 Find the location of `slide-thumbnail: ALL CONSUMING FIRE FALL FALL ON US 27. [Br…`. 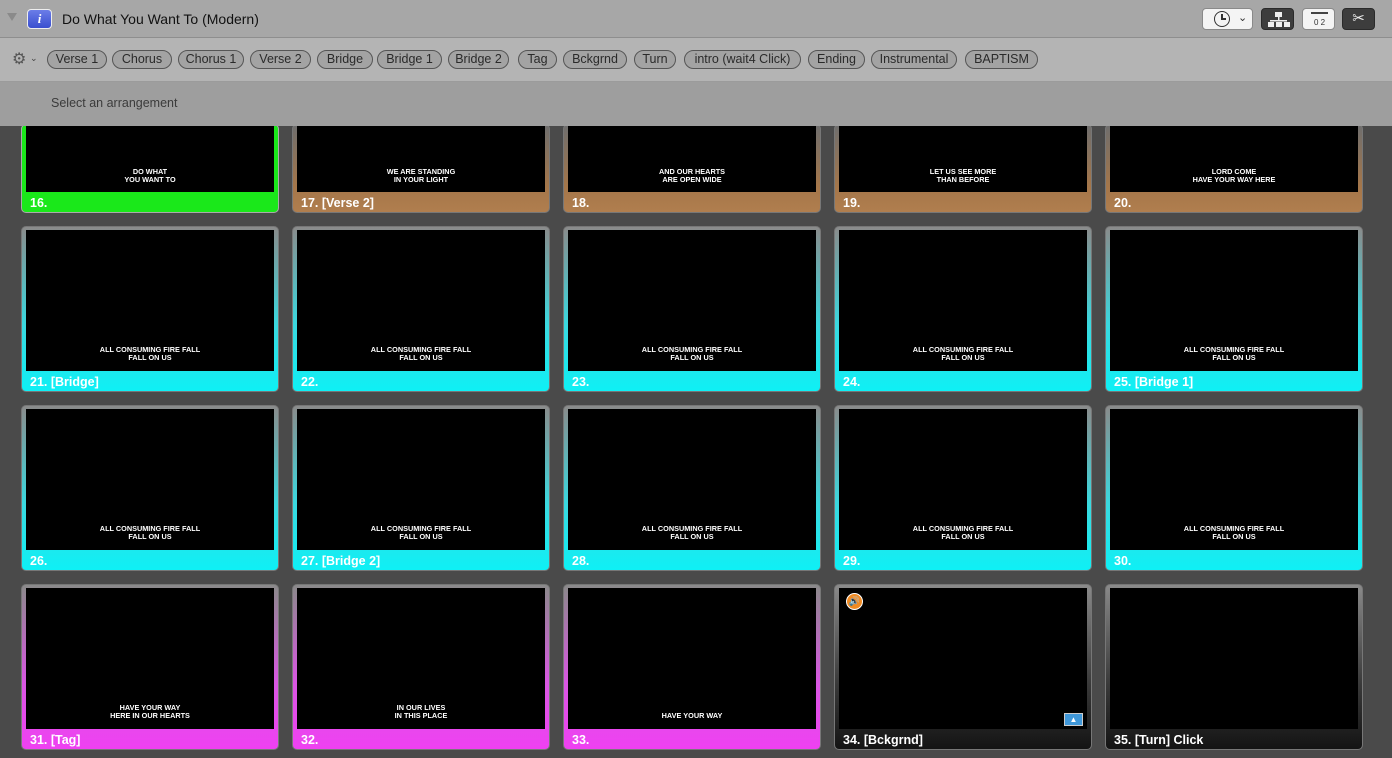

slide-thumbnail: ALL CONSUMING FIRE FALL FALL ON US 27. [Br… is located at coordinates (421, 488).